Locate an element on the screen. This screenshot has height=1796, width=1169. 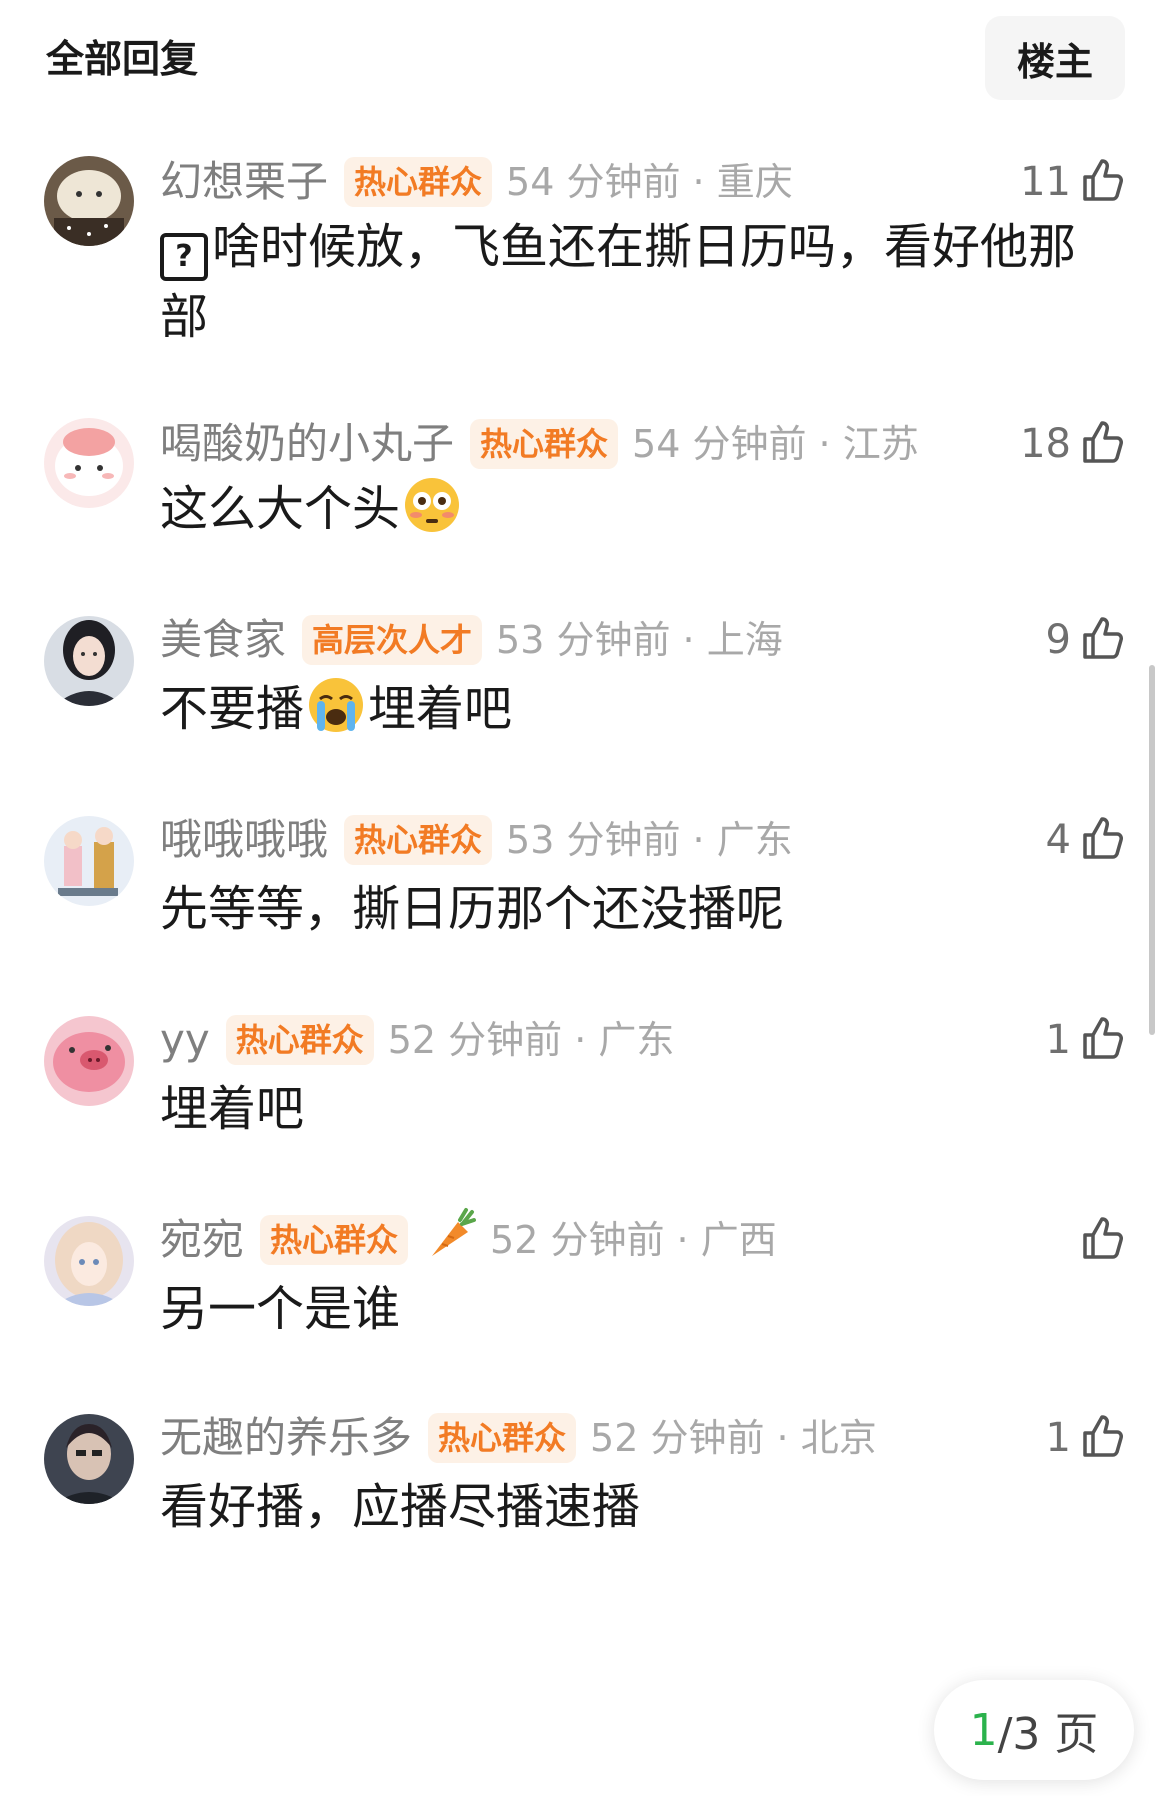
comment-text-block: 看好播，应播尽播速播 is located at coordinates (630, 1507).